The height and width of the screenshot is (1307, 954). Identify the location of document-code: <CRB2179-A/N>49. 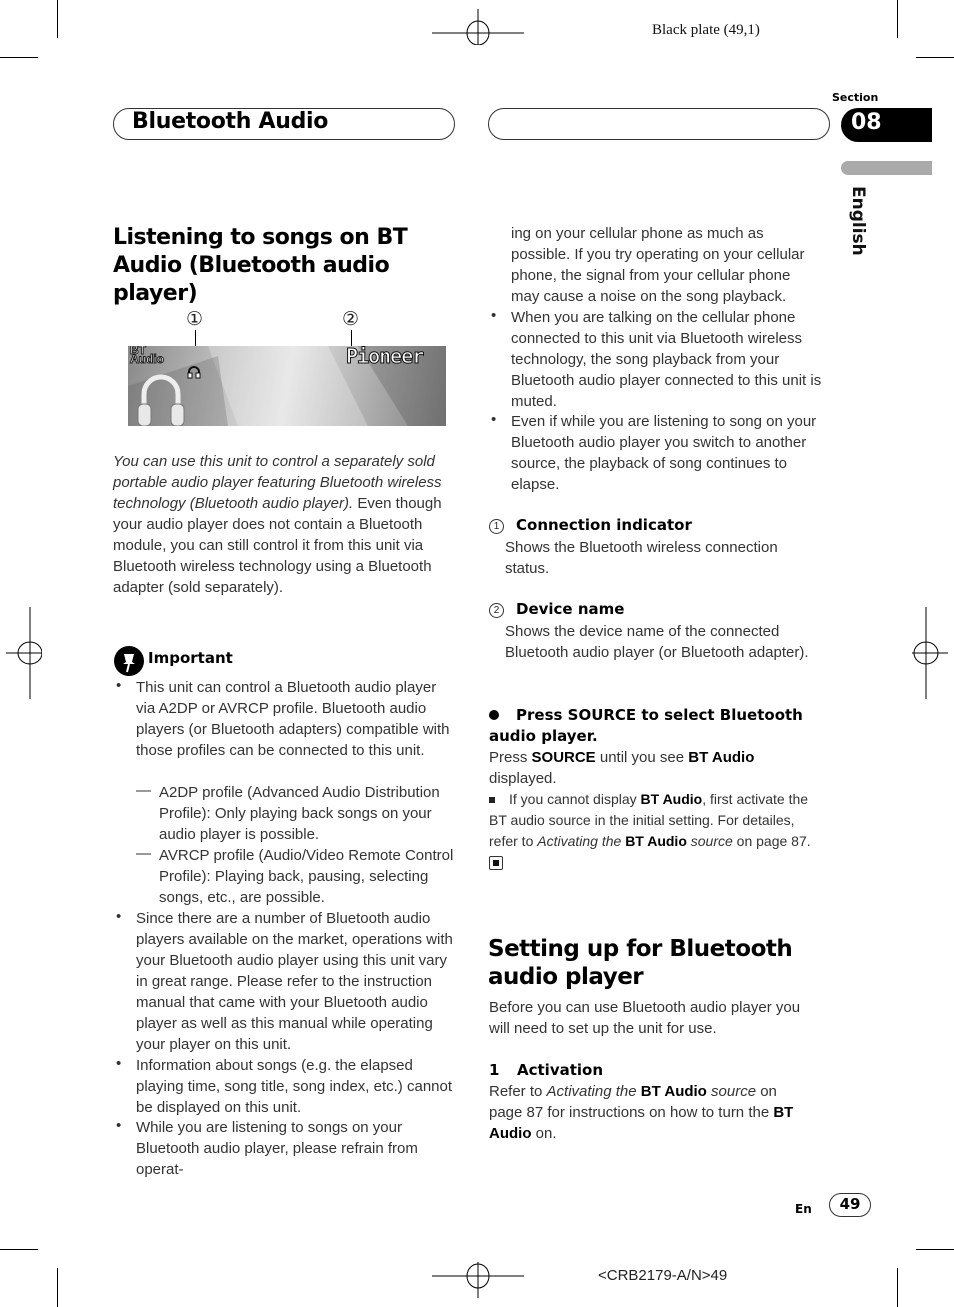
(663, 1275).